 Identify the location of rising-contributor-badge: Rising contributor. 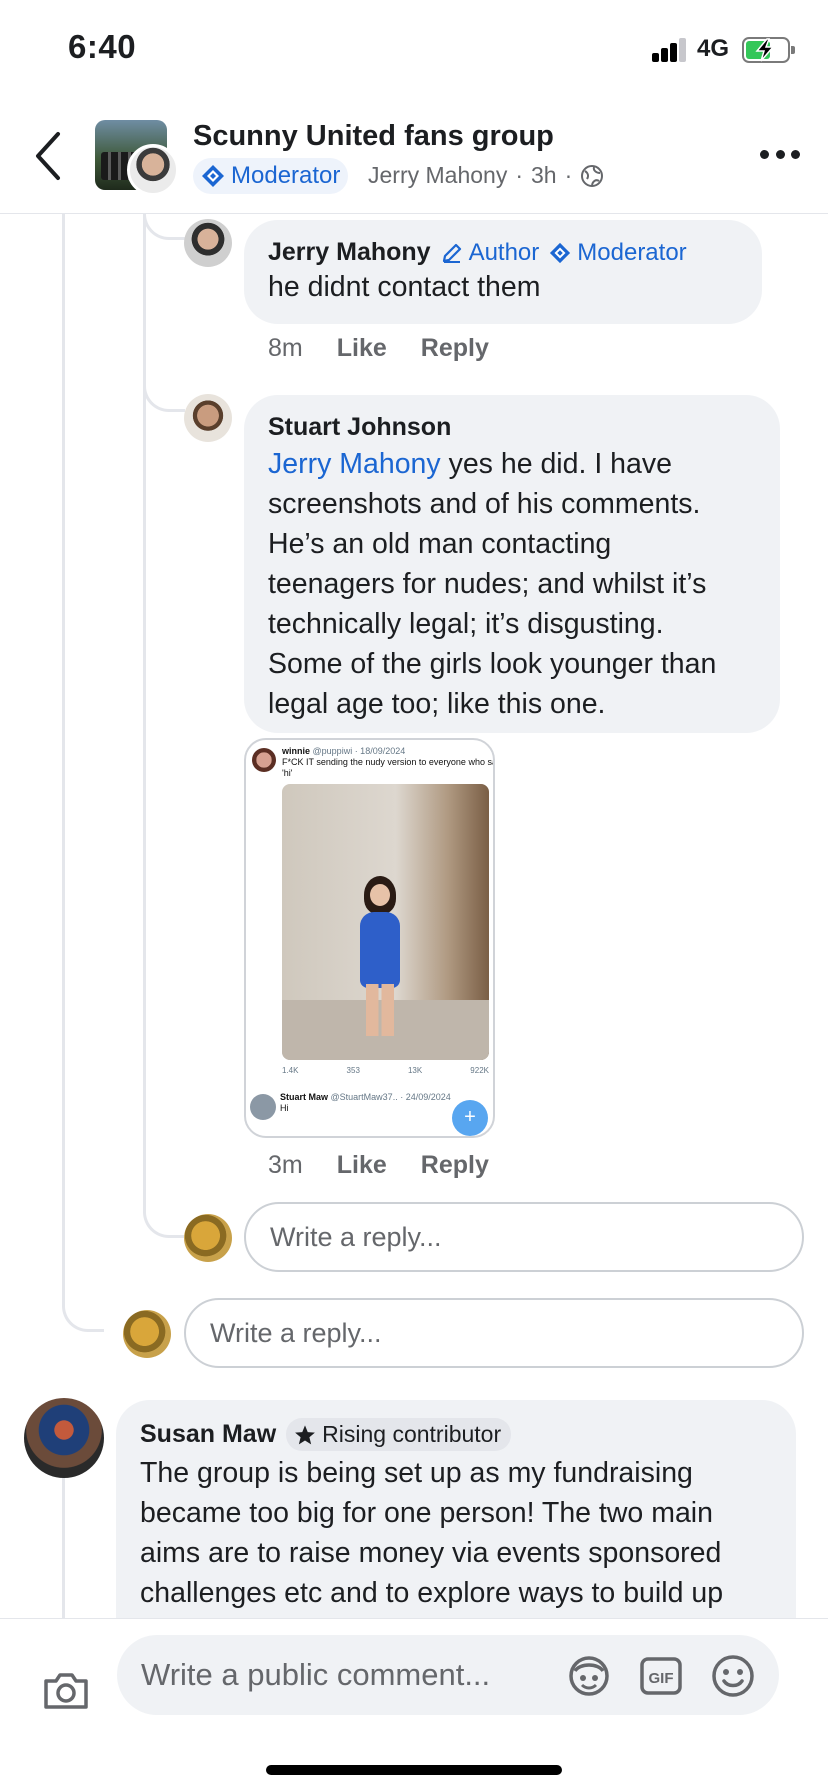
(399, 1434).